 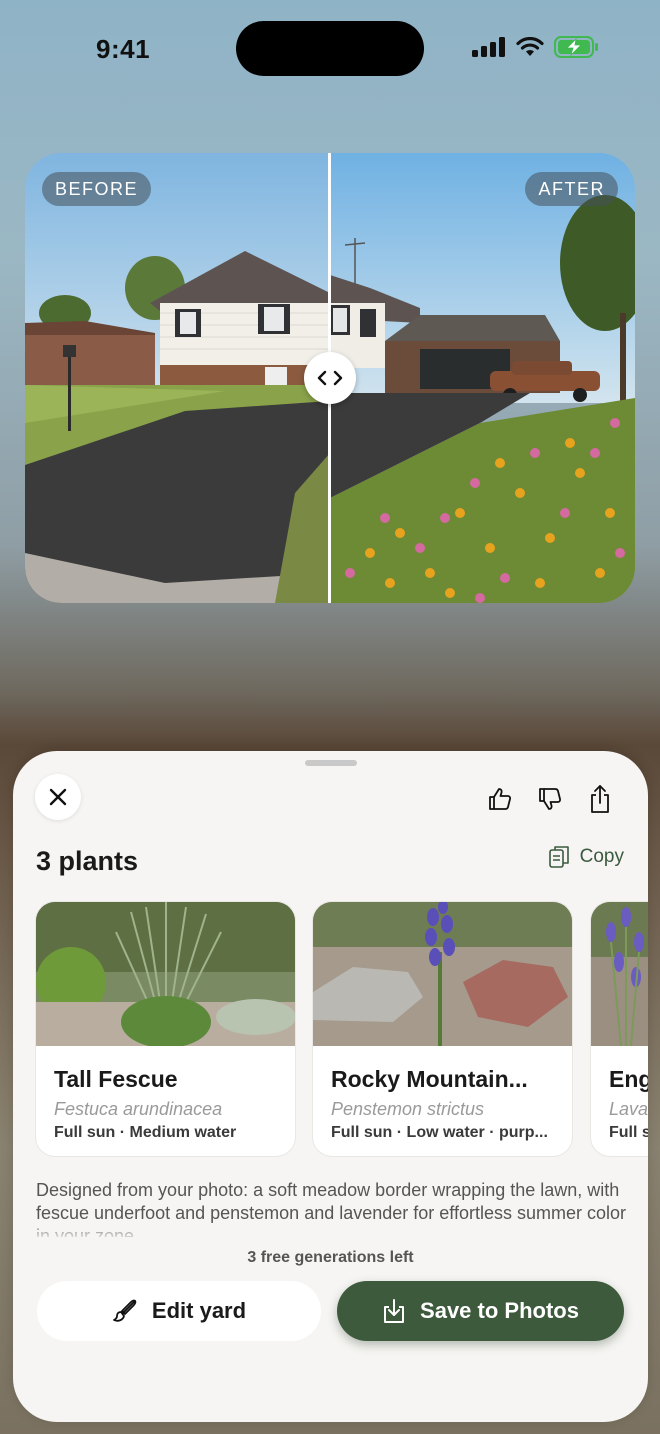 What do you see at coordinates (97, 189) in the screenshot?
I see `before-badge: BEFORE` at bounding box center [97, 189].